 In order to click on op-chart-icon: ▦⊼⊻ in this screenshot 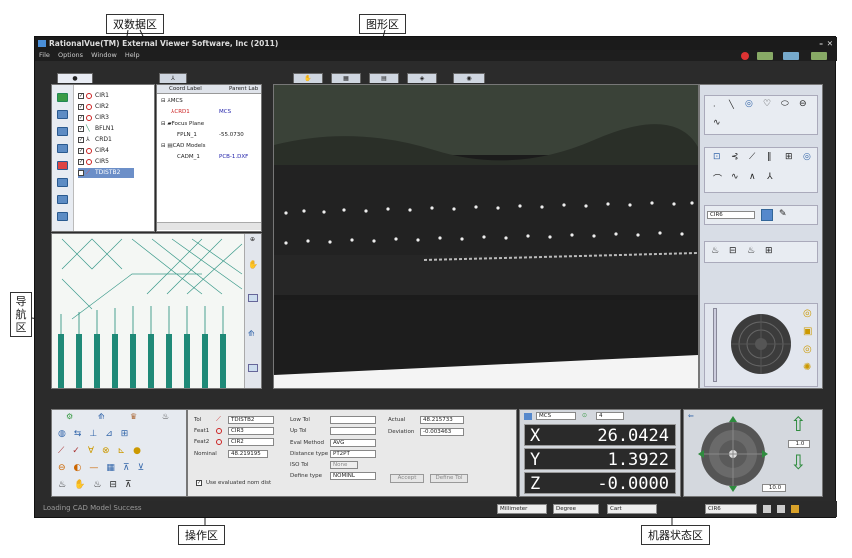, I will do `click(129, 468)`.